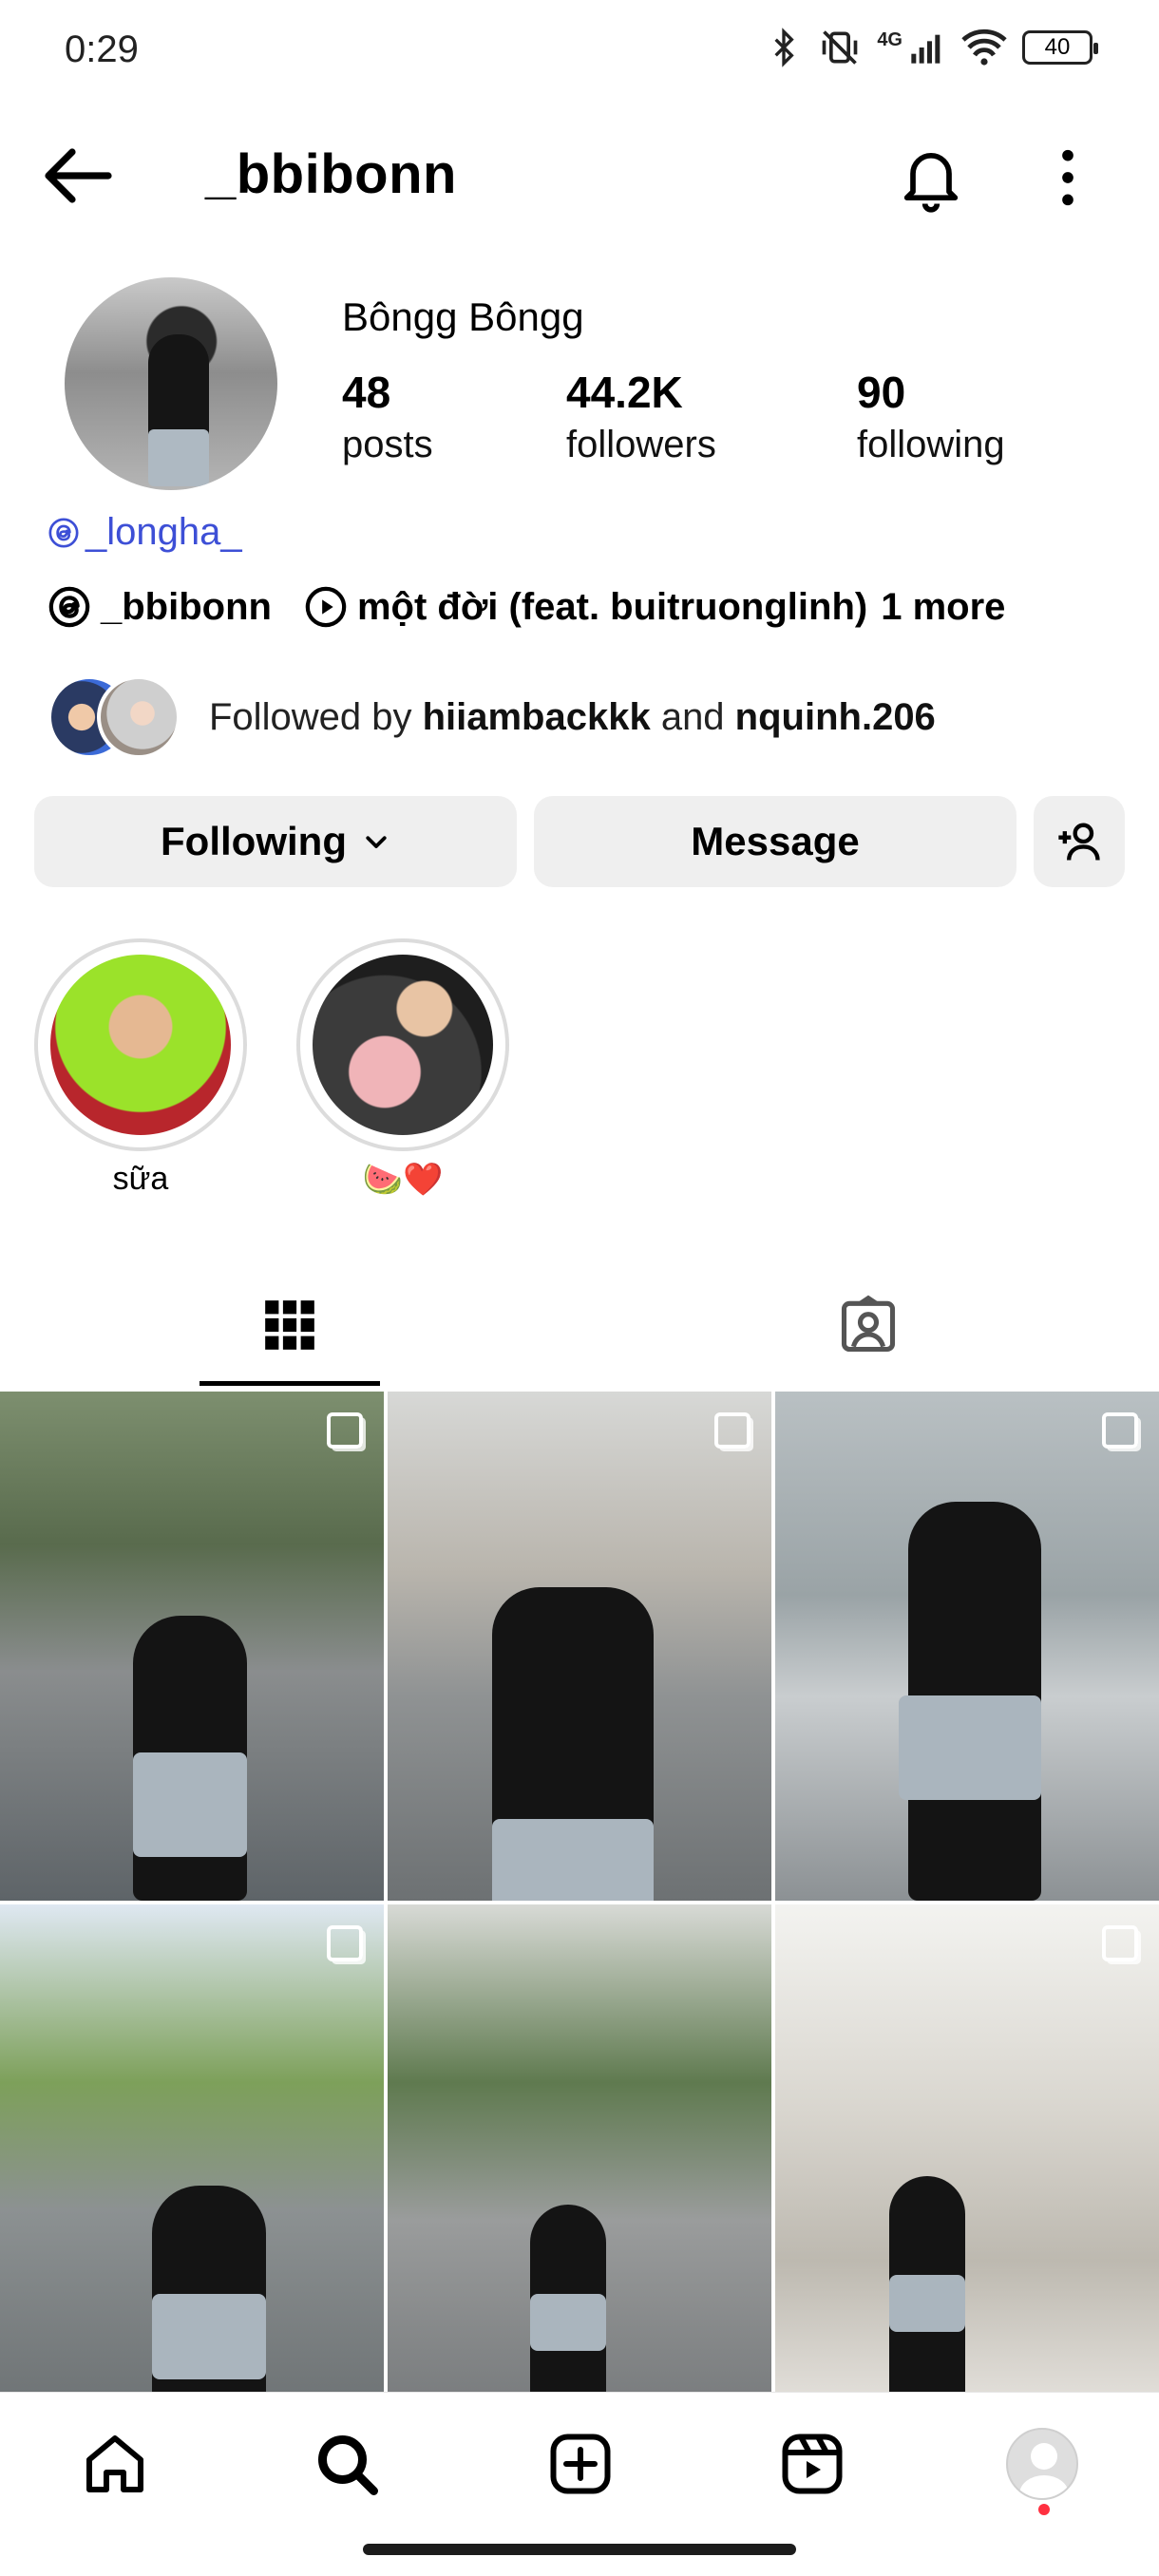  Describe the element at coordinates (835, 717) in the screenshot. I see `mutual-follower-2: nquinh.206` at that location.